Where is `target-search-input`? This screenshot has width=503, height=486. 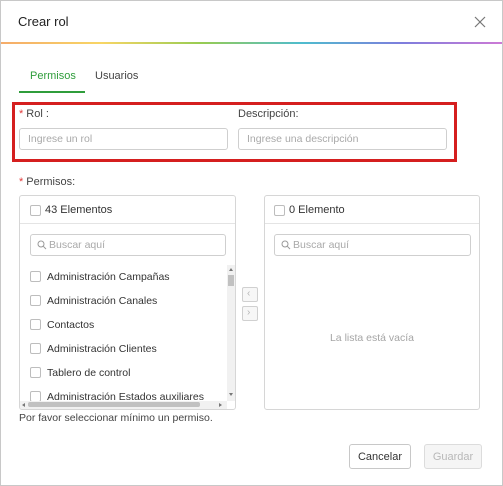 target-search-input is located at coordinates (378, 245).